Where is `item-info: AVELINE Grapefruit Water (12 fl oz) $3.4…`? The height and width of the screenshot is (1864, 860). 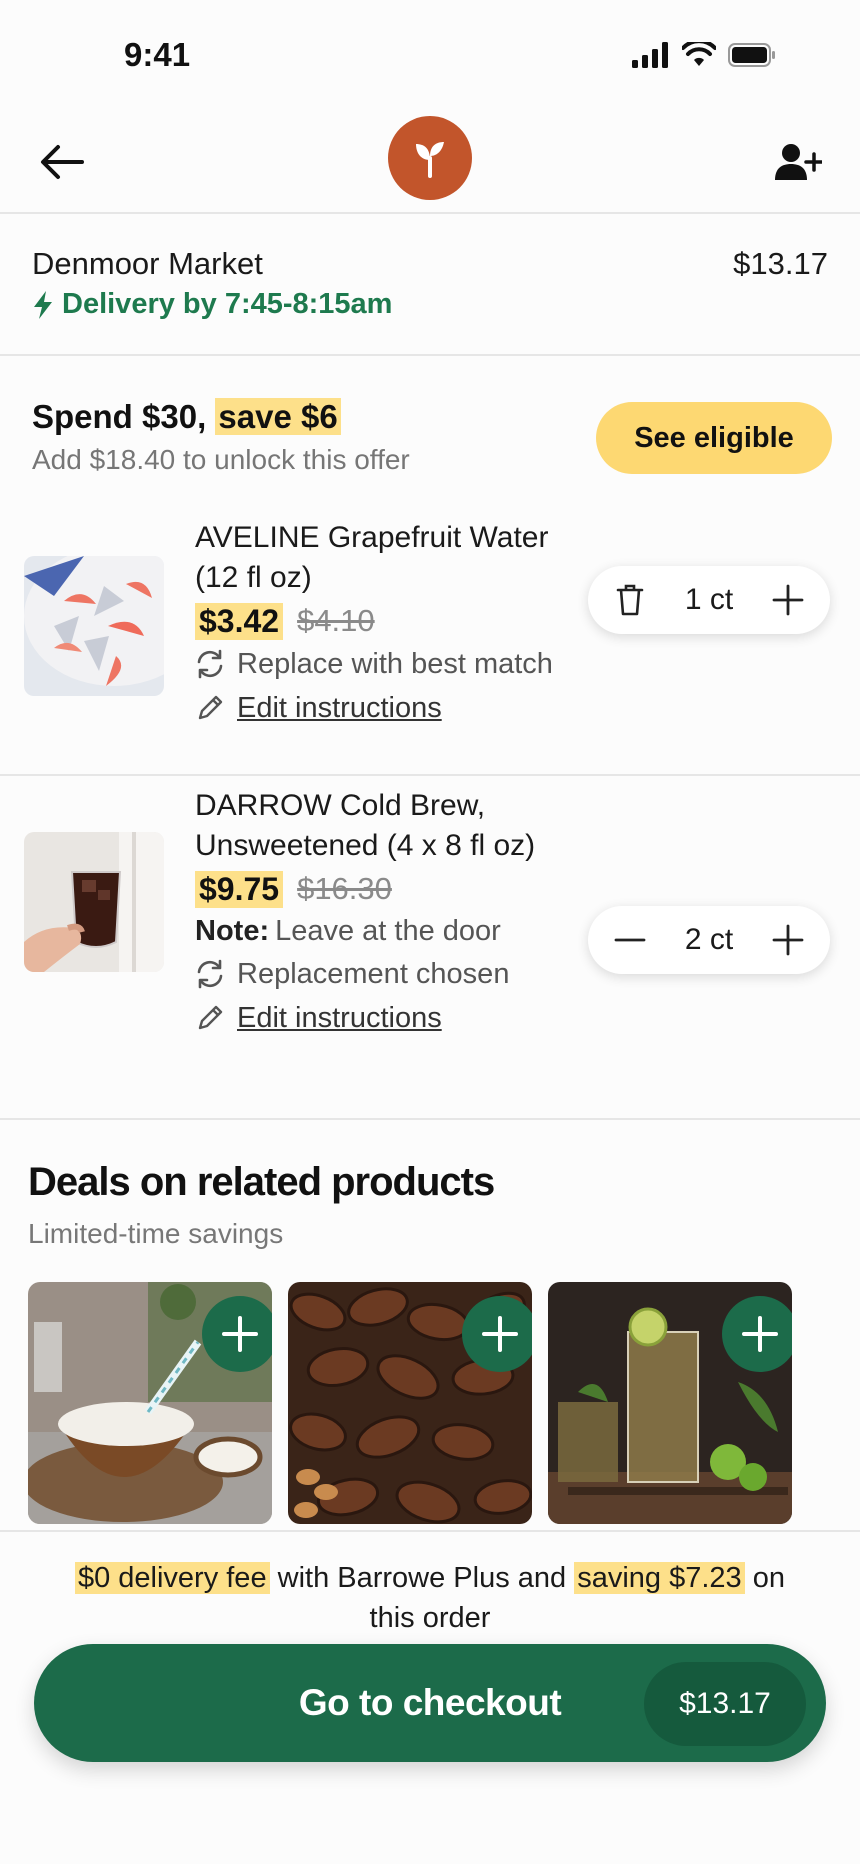
item-info: AVELINE Grapefruit Water (12 fl oz) $3.4… is located at coordinates (395, 624).